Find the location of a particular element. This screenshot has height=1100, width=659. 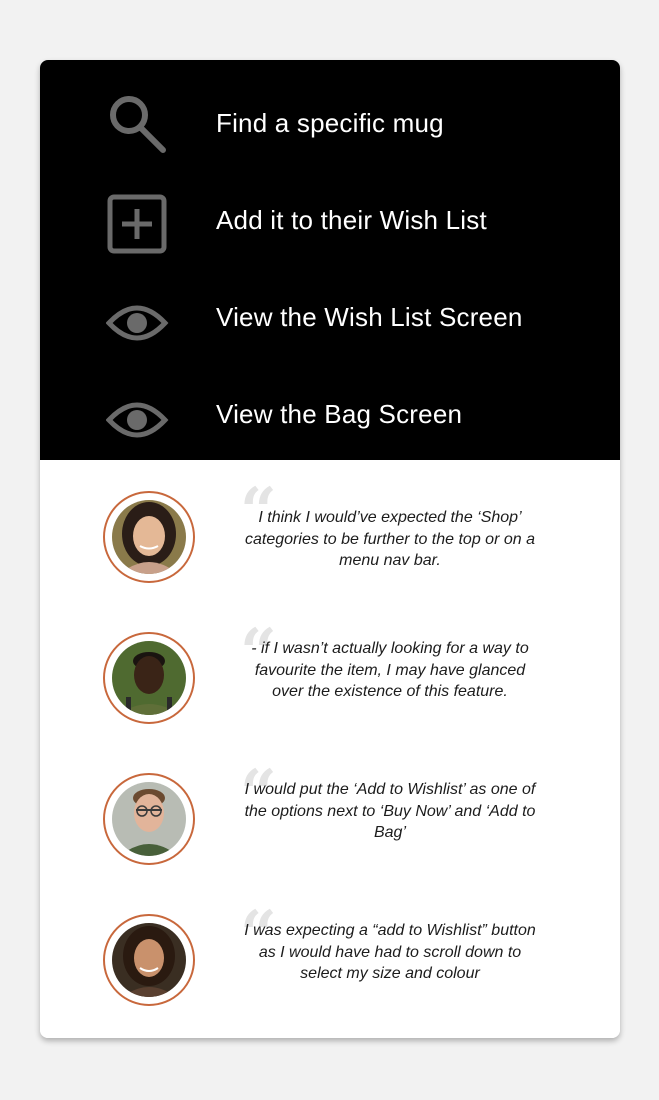

task-item-find-mug: Find a specific mug is located at coordinates (330, 123).